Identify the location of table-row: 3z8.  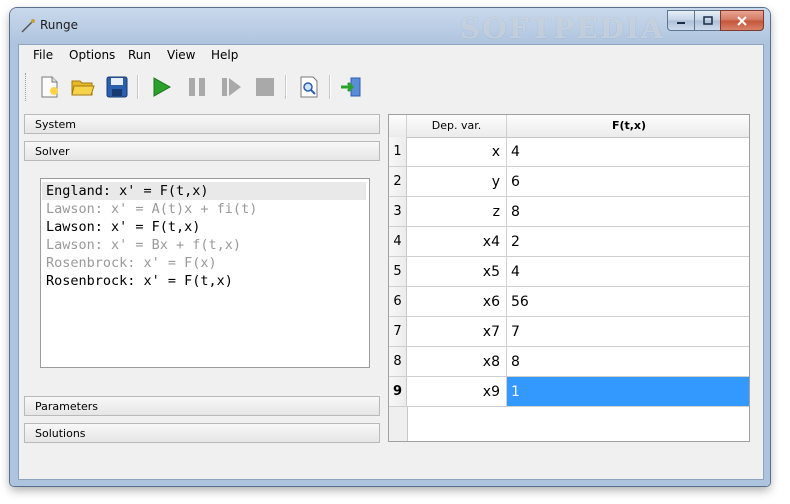
(569, 212).